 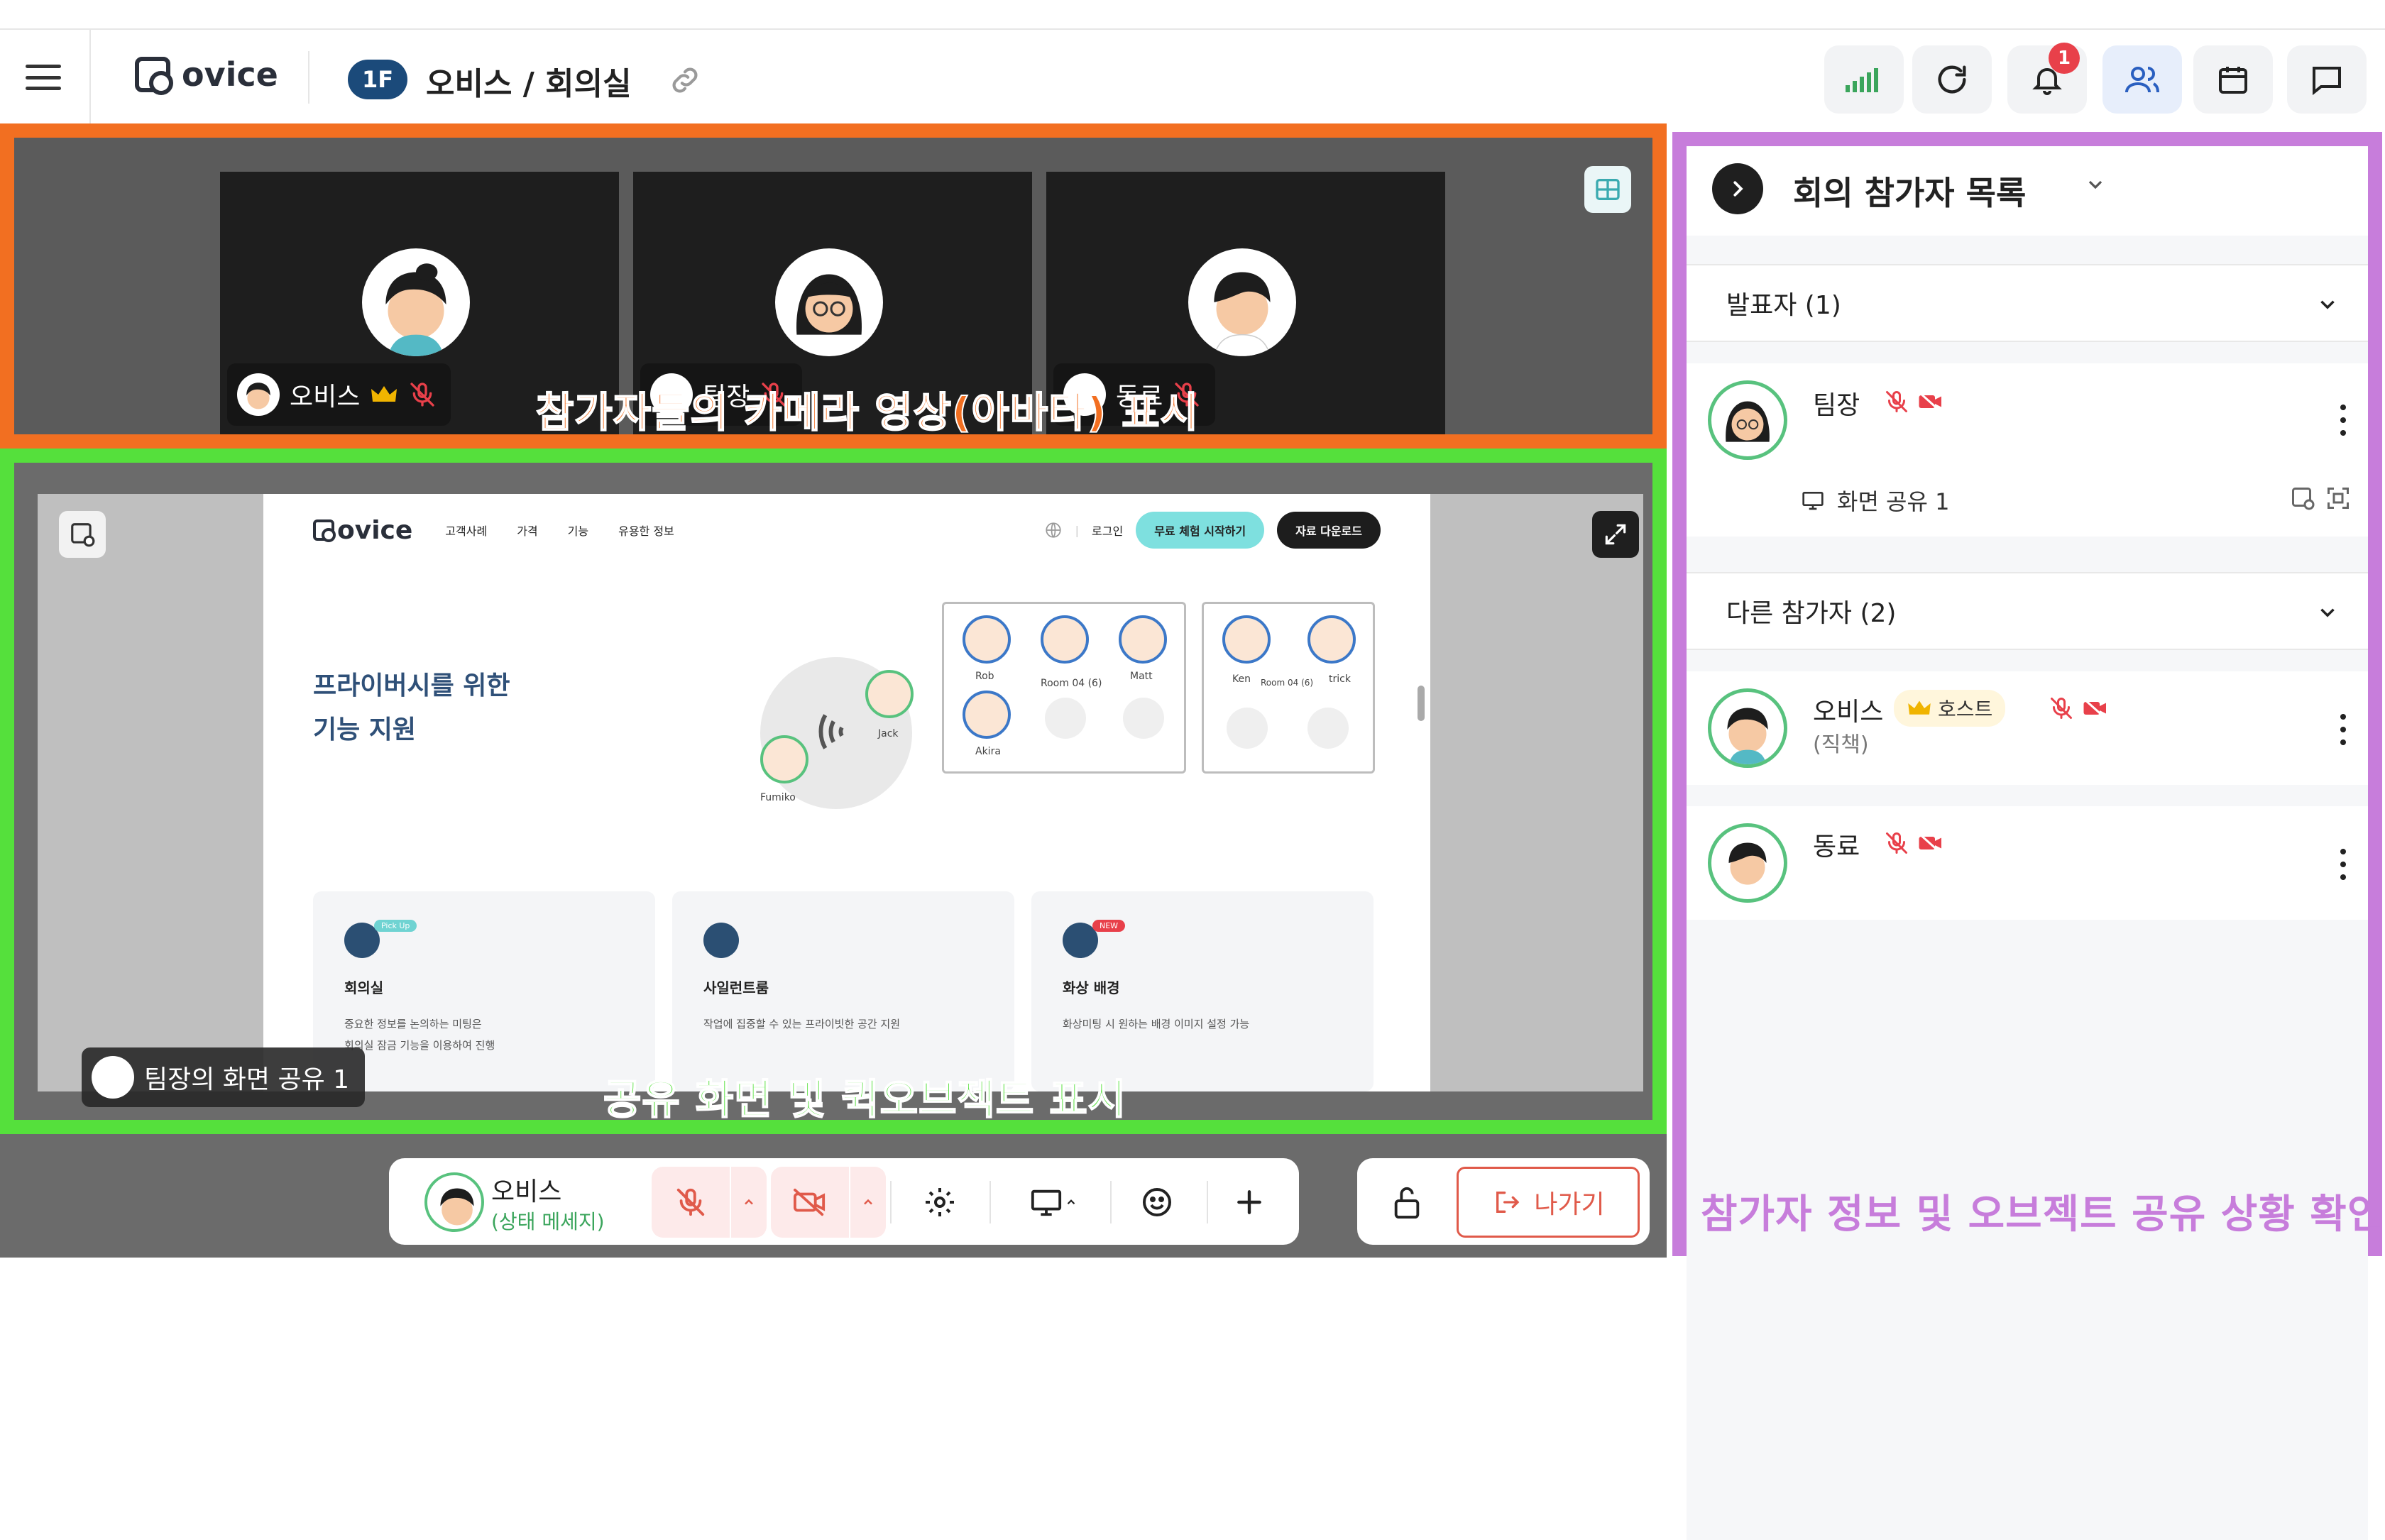 What do you see at coordinates (1141, 676) in the screenshot?
I see `website-person-name: Matt` at bounding box center [1141, 676].